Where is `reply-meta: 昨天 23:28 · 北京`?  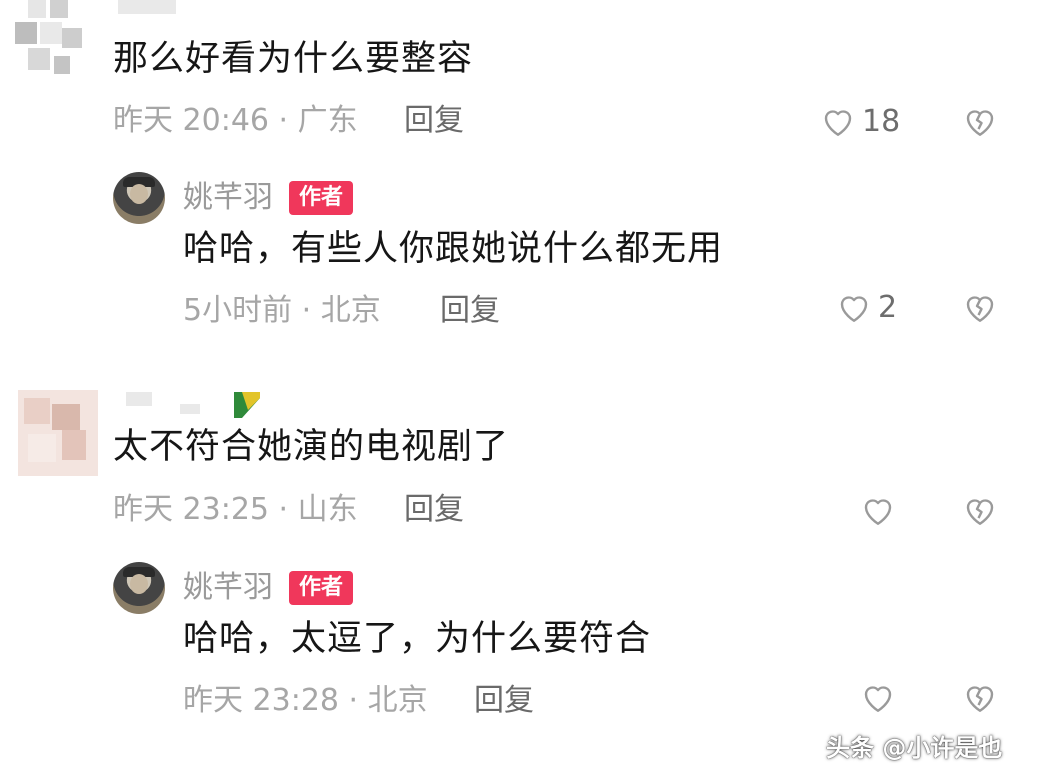
reply-meta: 昨天 23:28 · 北京 is located at coordinates (305, 701).